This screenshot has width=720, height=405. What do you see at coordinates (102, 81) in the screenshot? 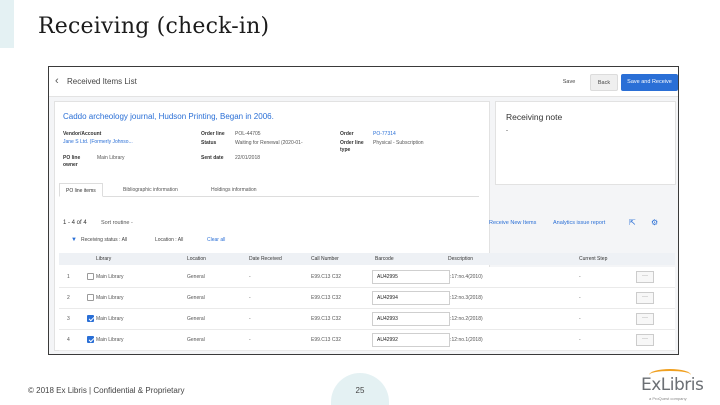
I see `page-title: Received Items List` at bounding box center [102, 81].